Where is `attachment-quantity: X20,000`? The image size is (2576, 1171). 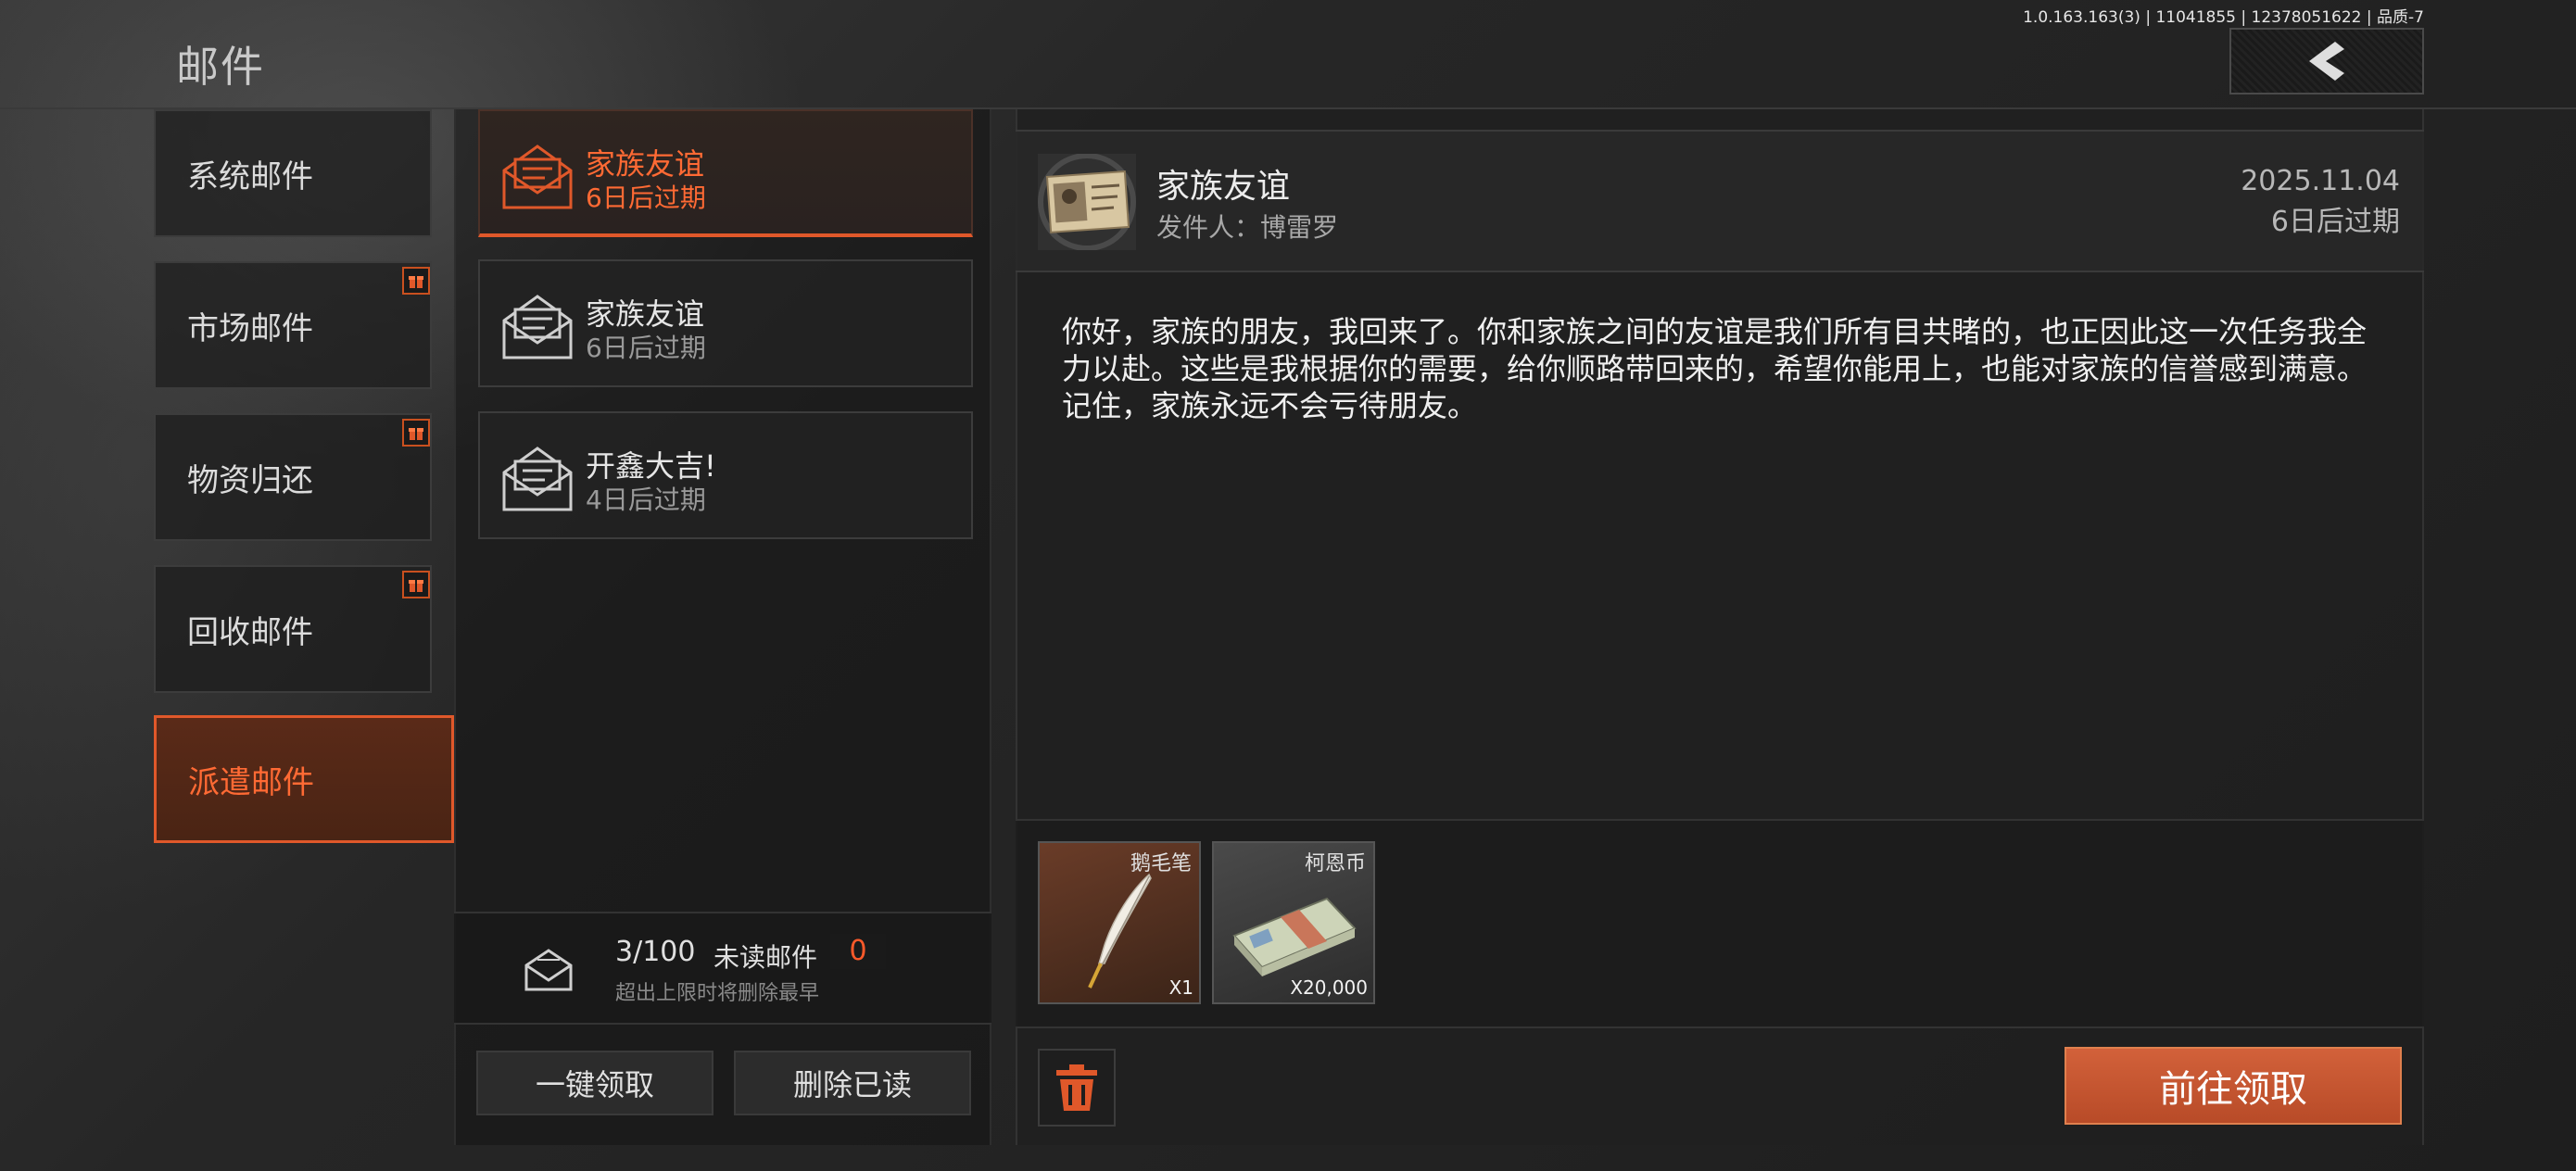 attachment-quantity: X20,000 is located at coordinates (1329, 988).